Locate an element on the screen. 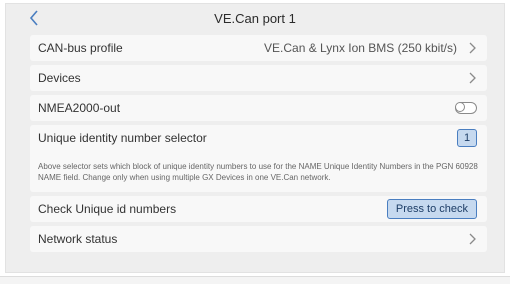 The width and height of the screenshot is (510, 284). nmea2000-out-row: NMEA2000-out is located at coordinates (258, 108).